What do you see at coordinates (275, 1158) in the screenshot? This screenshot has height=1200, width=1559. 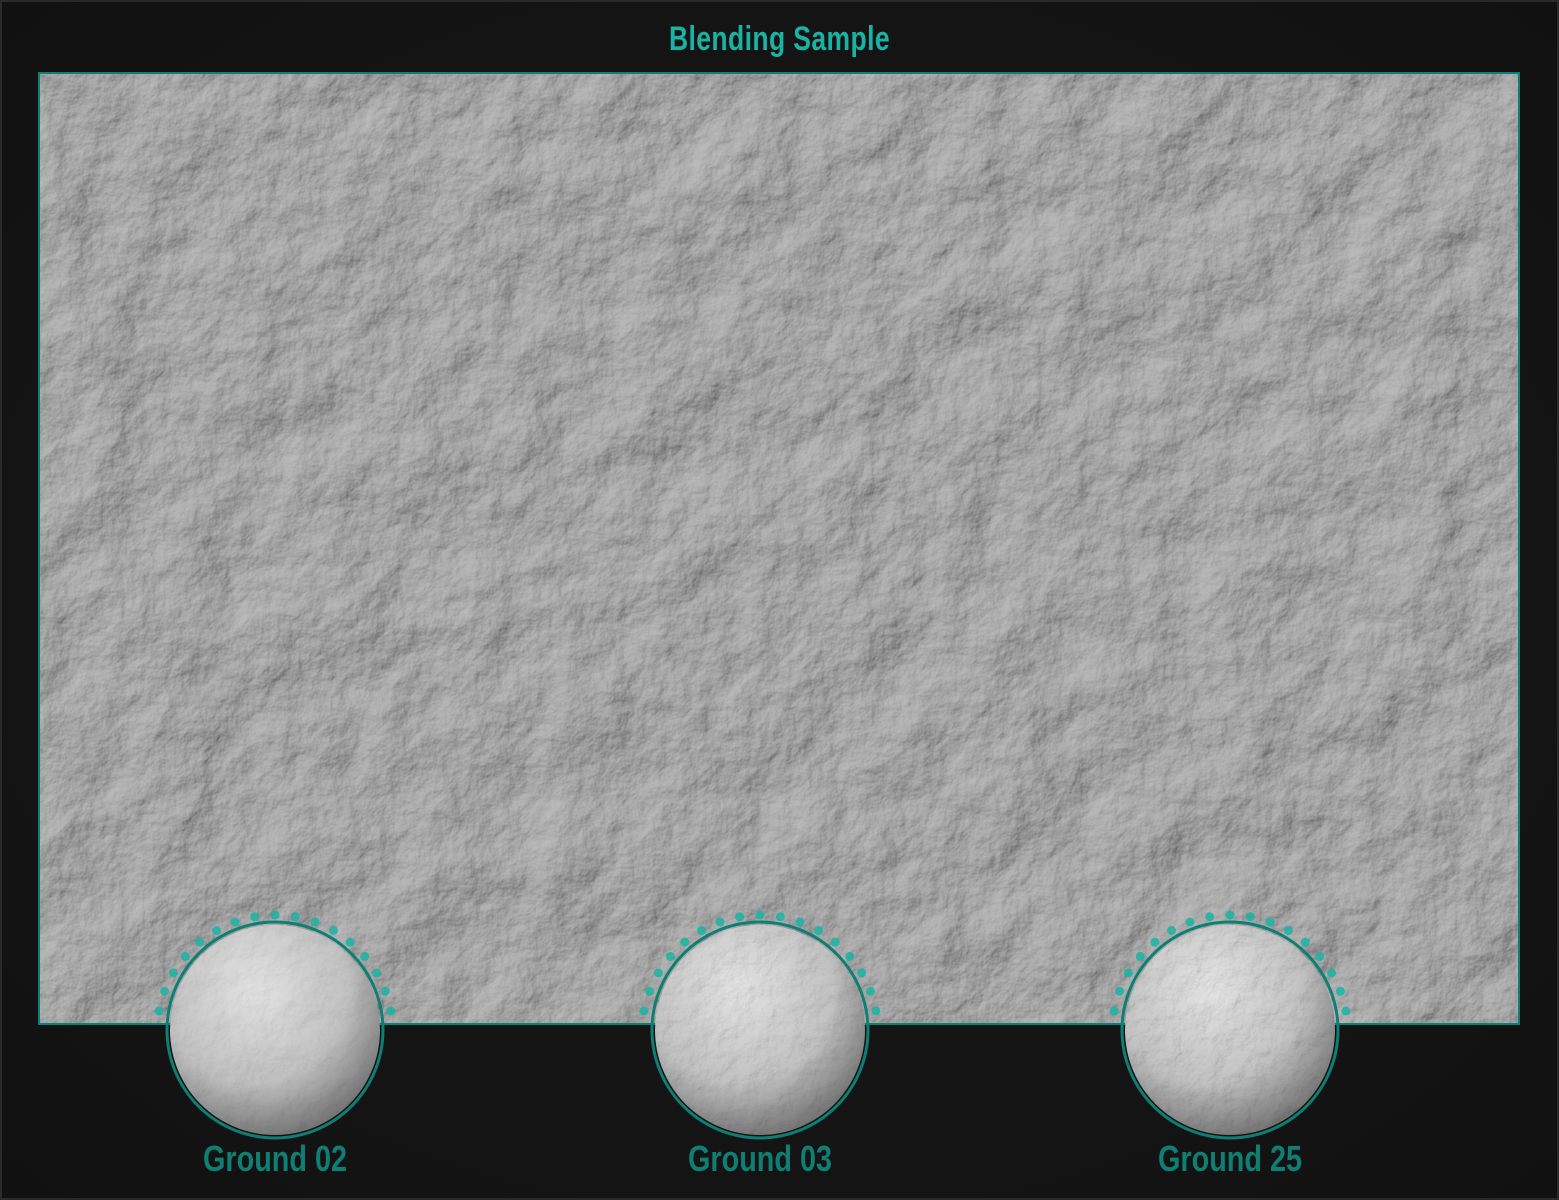 I see `brush-label-ground-02: Ground 02` at bounding box center [275, 1158].